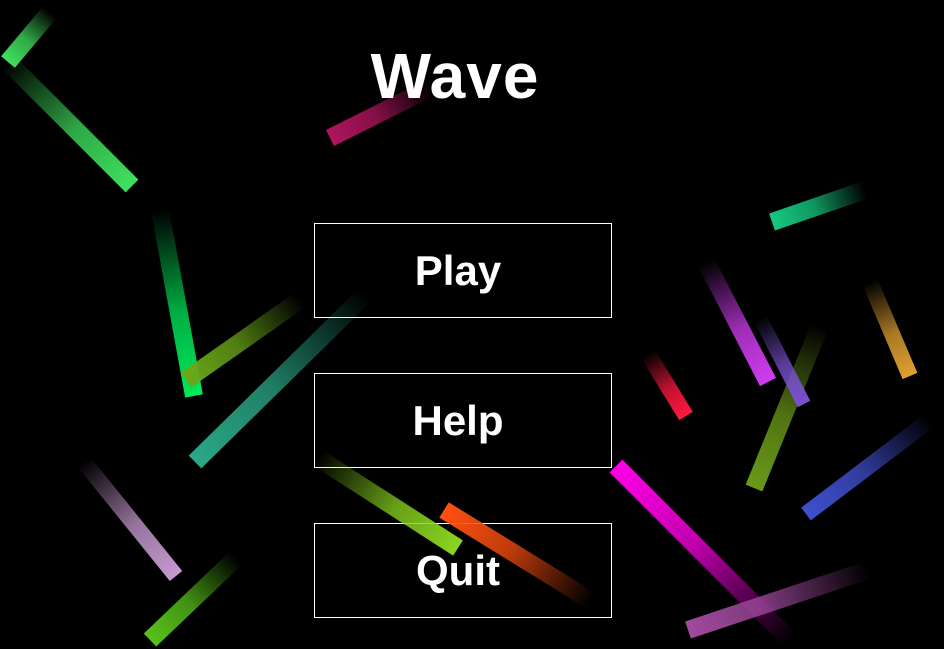 The height and width of the screenshot is (649, 944). What do you see at coordinates (455, 76) in the screenshot?
I see `game-title: Wave` at bounding box center [455, 76].